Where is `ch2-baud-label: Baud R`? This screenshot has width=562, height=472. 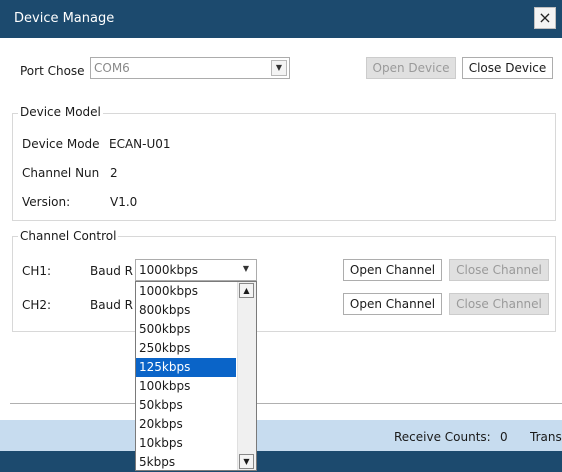
ch2-baud-label: Baud R is located at coordinates (111, 305).